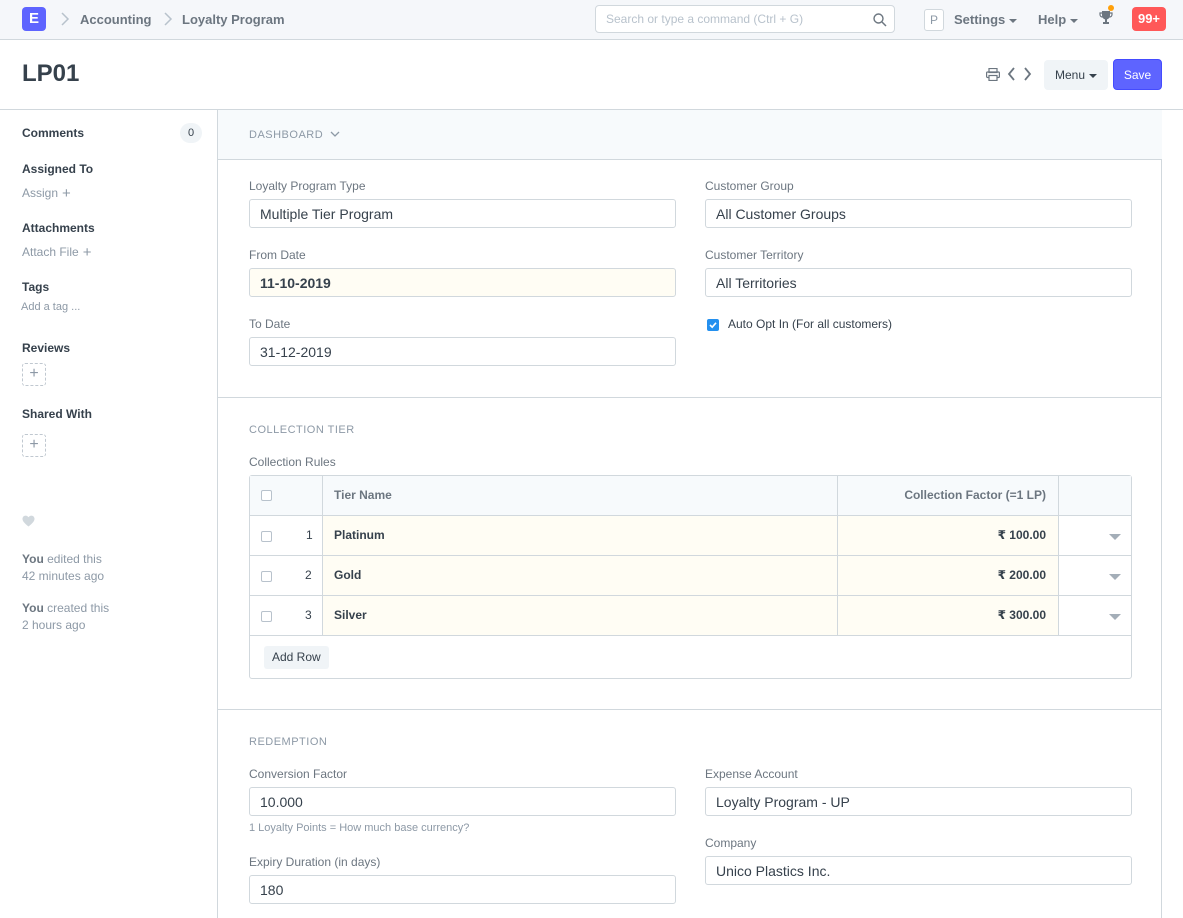 This screenshot has width=1183, height=918. Describe the element at coordinates (46, 348) in the screenshot. I see `reviews-label: Reviews` at that location.